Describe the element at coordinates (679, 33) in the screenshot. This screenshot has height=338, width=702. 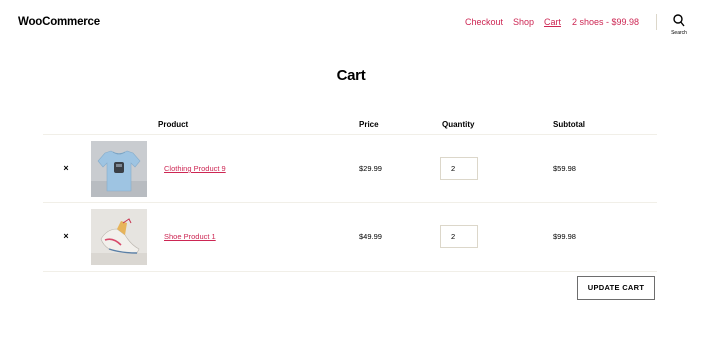
I see `search-label: Search` at that location.